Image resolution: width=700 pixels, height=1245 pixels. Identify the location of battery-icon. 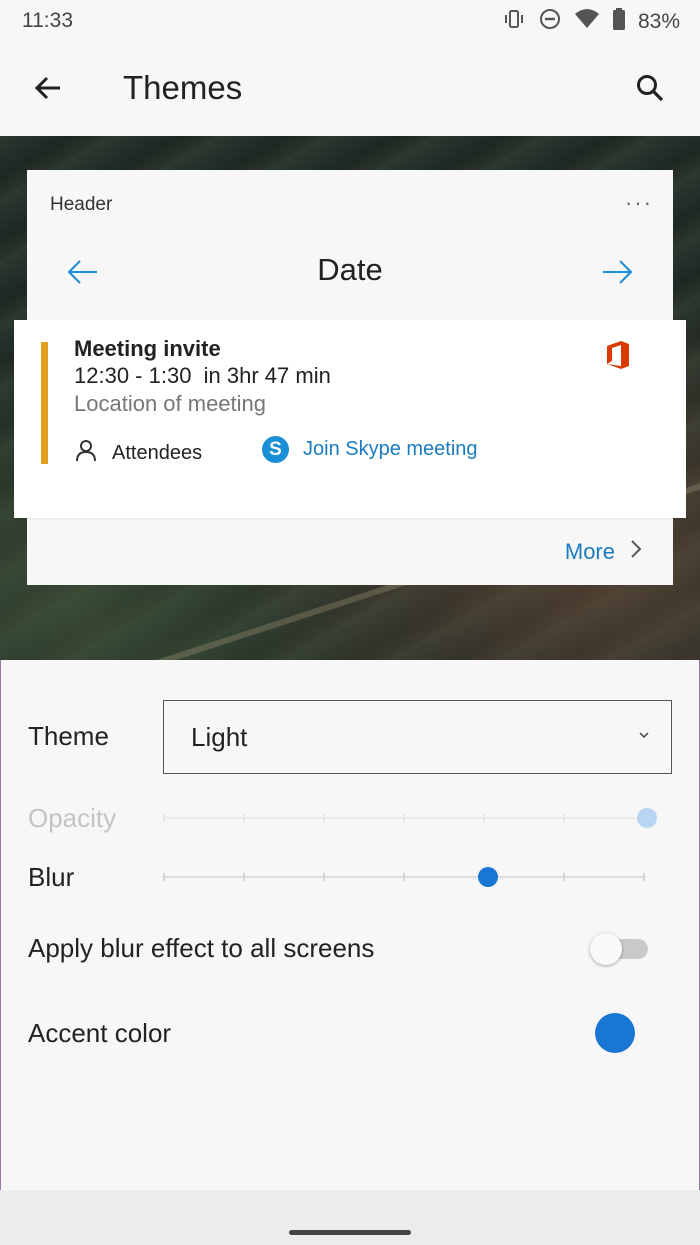
(619, 21).